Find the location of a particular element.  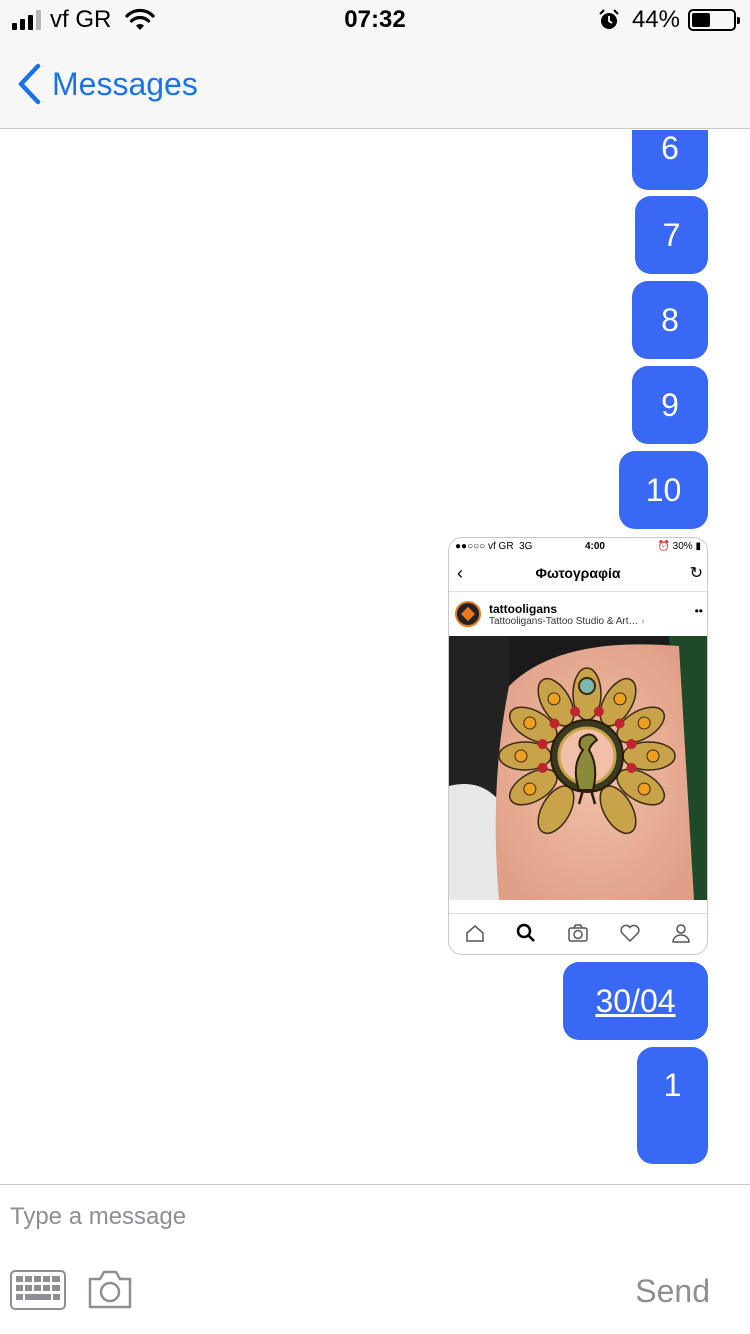

back-button: Messages is located at coordinates (107, 84).